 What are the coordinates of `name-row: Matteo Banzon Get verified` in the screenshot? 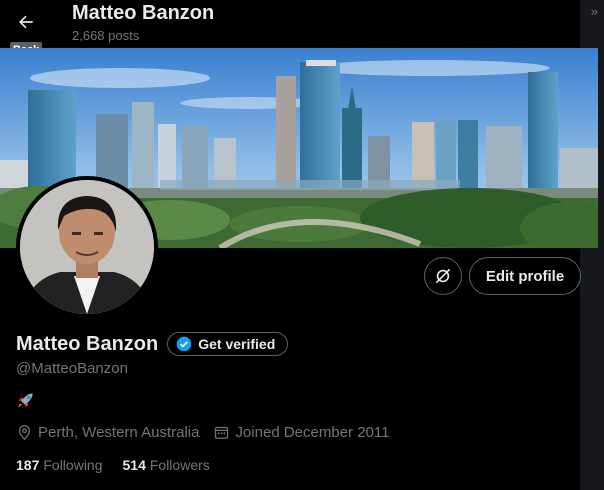 It's located at (152, 344).